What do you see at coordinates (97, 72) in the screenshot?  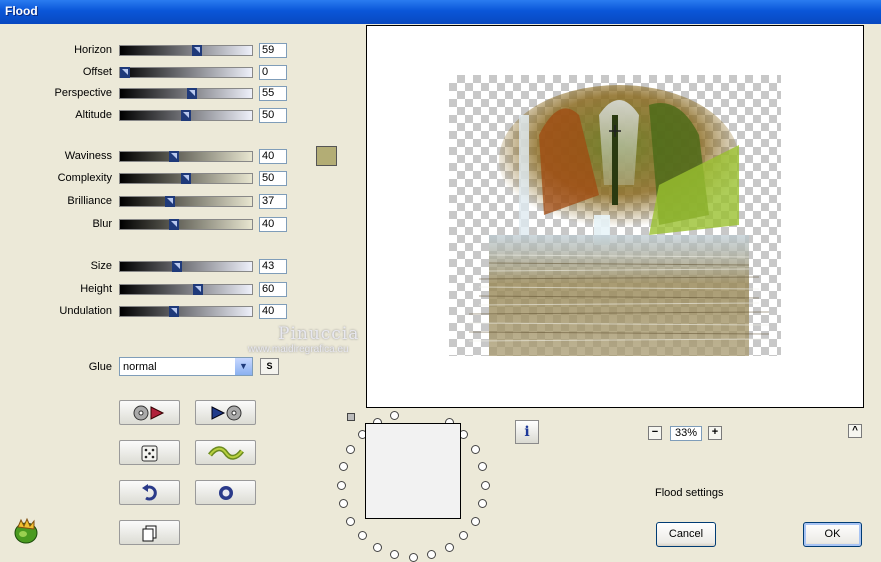 I see `offset-label: Offset` at bounding box center [97, 72].